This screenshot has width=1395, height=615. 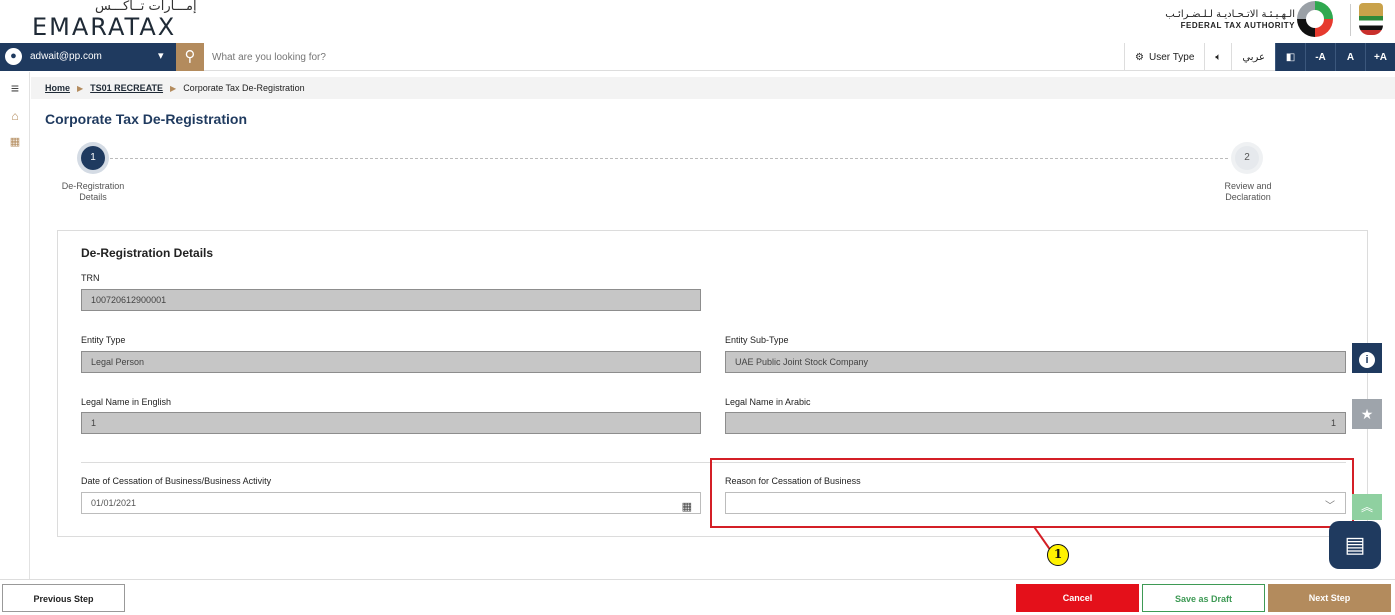 I want to click on user-type-button: ⚙ User Type, so click(x=1164, y=57).